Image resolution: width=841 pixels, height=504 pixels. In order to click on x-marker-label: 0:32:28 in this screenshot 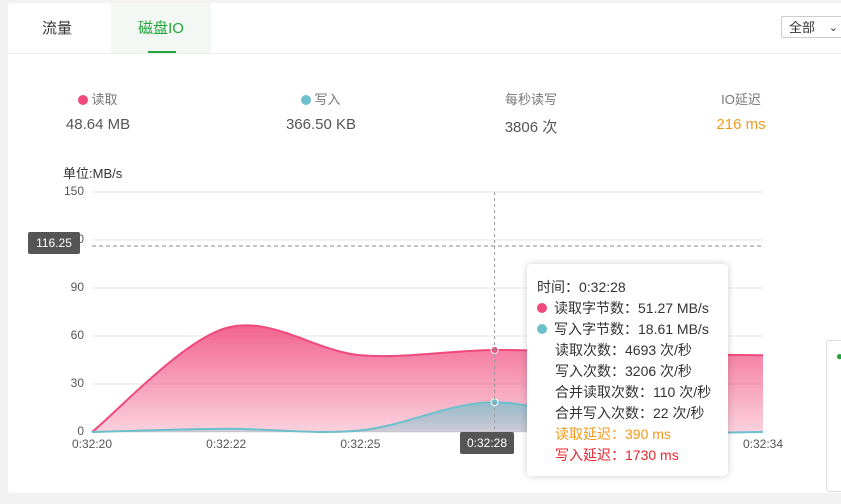, I will do `click(487, 443)`.